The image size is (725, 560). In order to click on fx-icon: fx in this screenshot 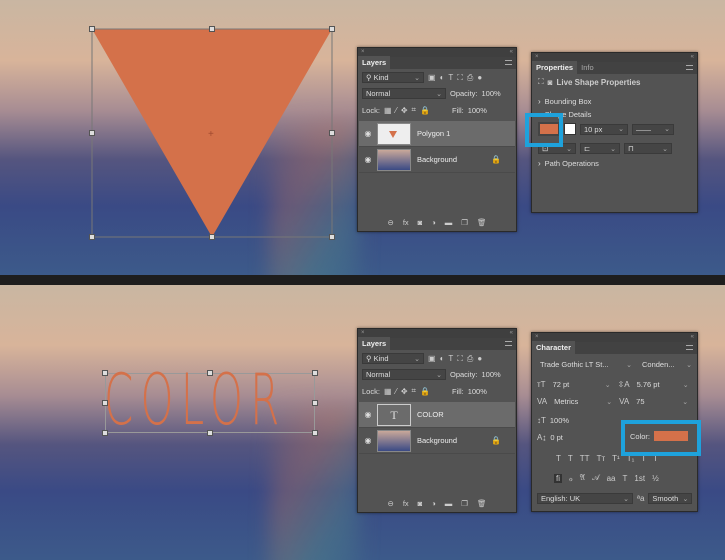, I will do `click(406, 503)`.